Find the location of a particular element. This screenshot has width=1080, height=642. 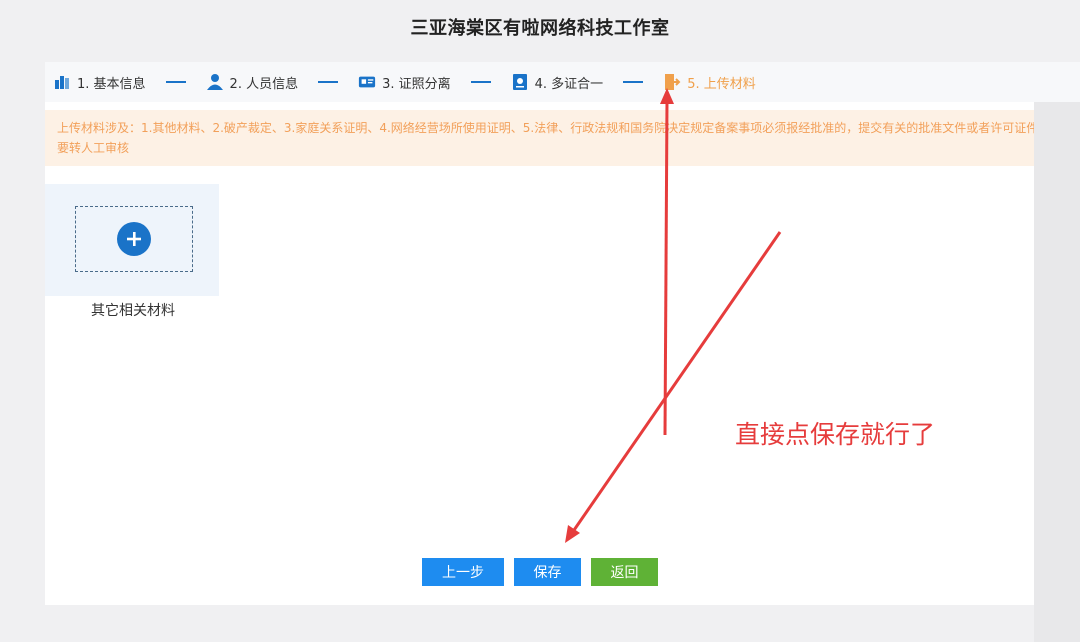

step-upload-materials: 5. 上传材料 is located at coordinates (709, 82).